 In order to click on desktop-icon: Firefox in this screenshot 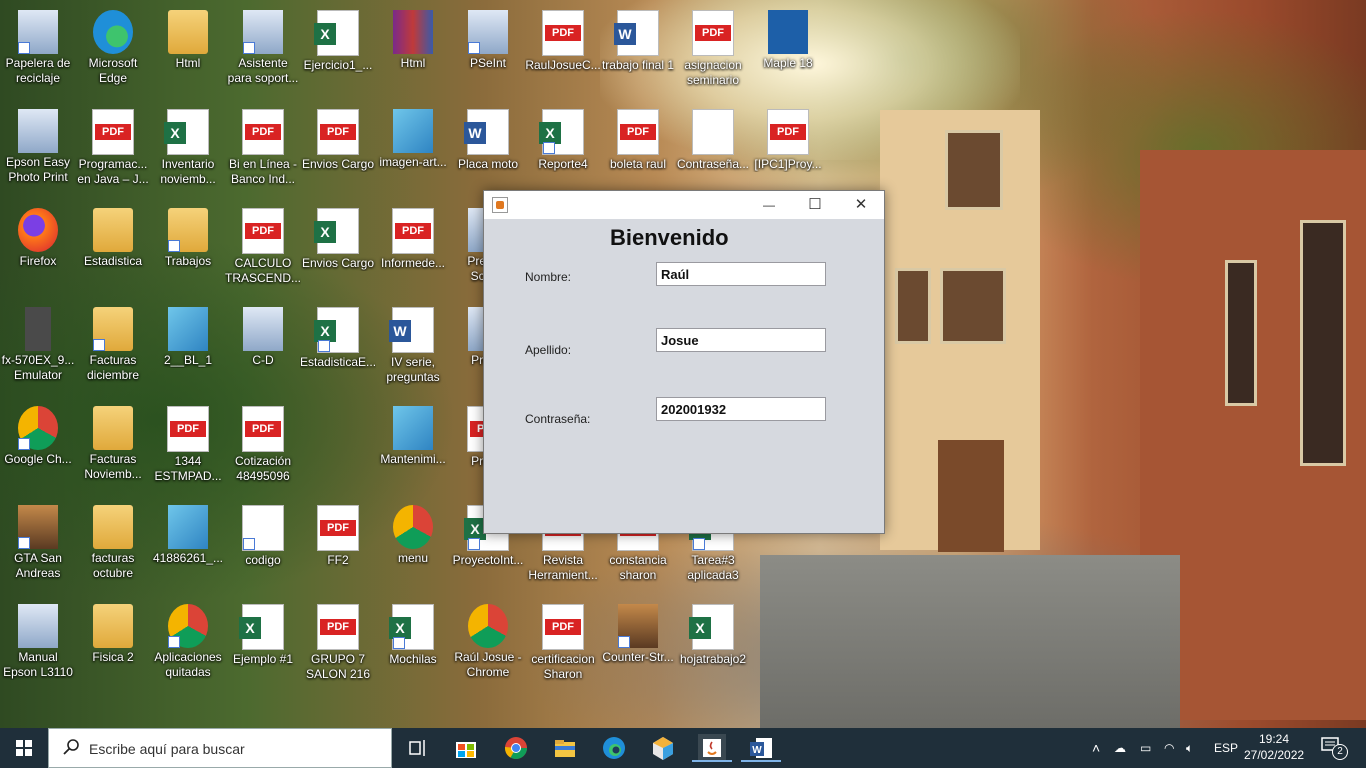, I will do `click(38, 248)`.